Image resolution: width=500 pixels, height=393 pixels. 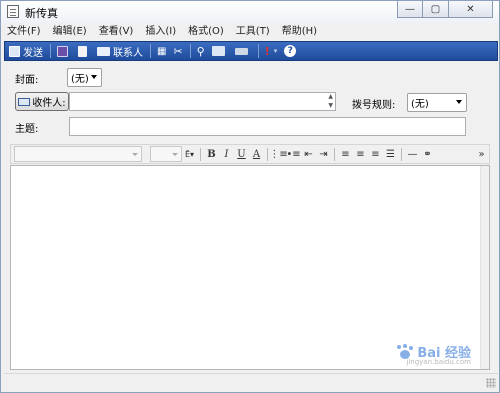 I want to click on vertical-scrollbar, so click(x=484, y=267).